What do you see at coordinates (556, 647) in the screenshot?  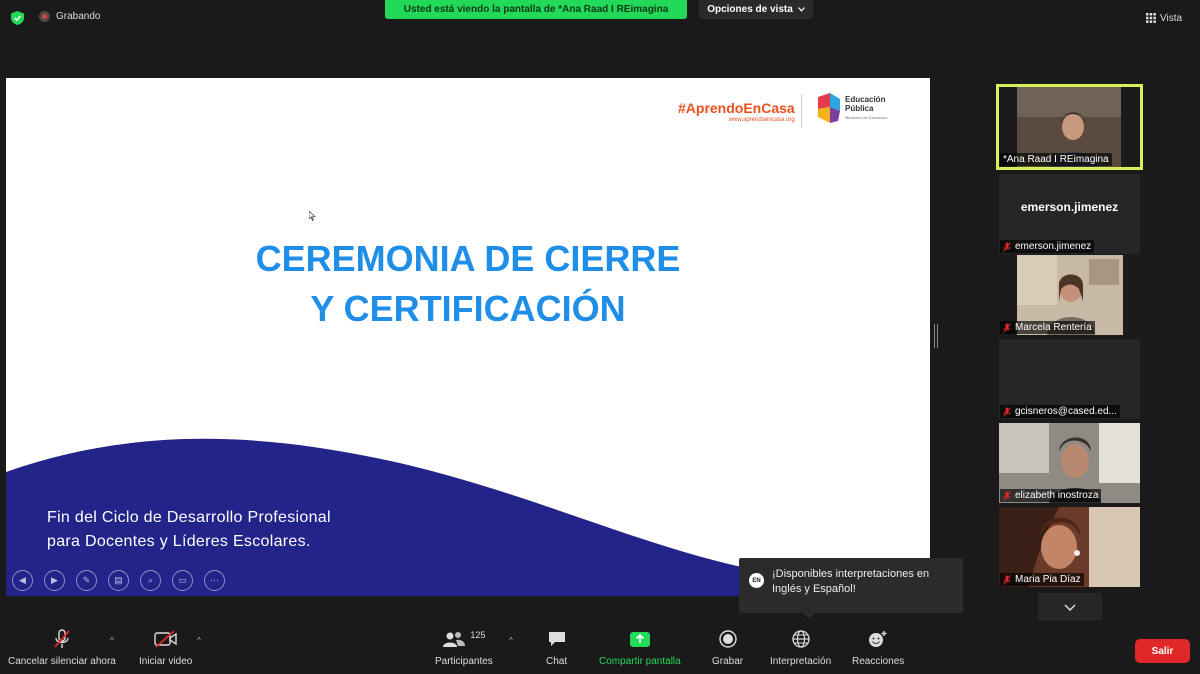 I see `chat-button: Chat` at bounding box center [556, 647].